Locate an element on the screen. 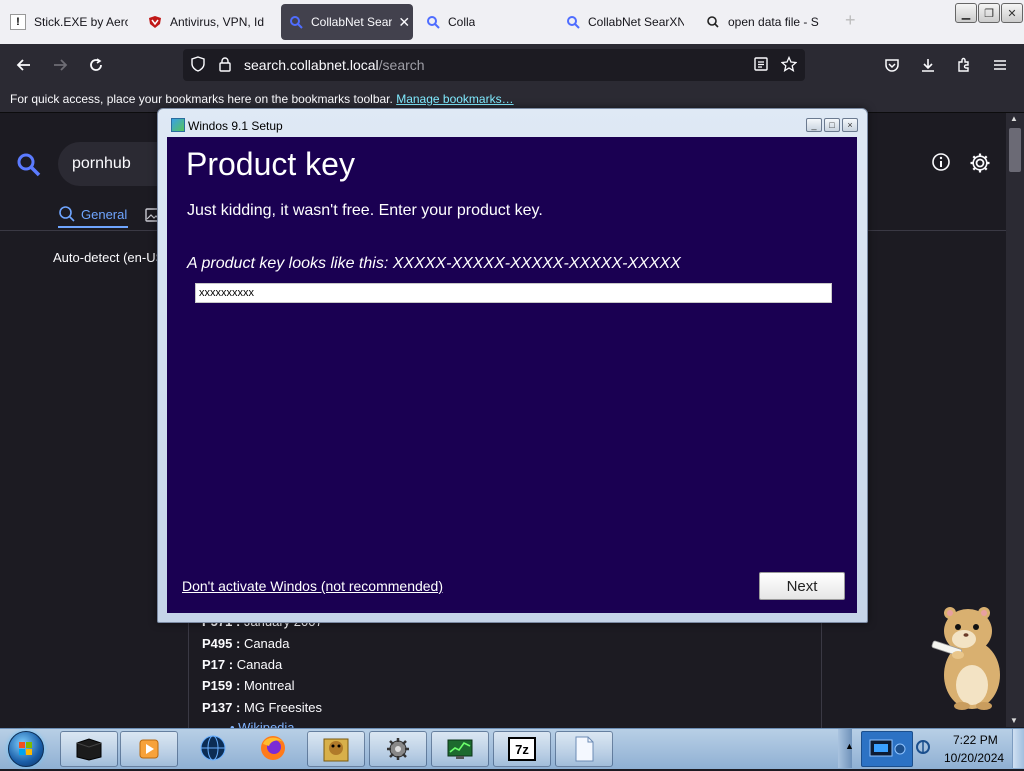 This screenshot has height=771, width=1024. tab-title: Stick.EXE by Aero is located at coordinates (81, 22).